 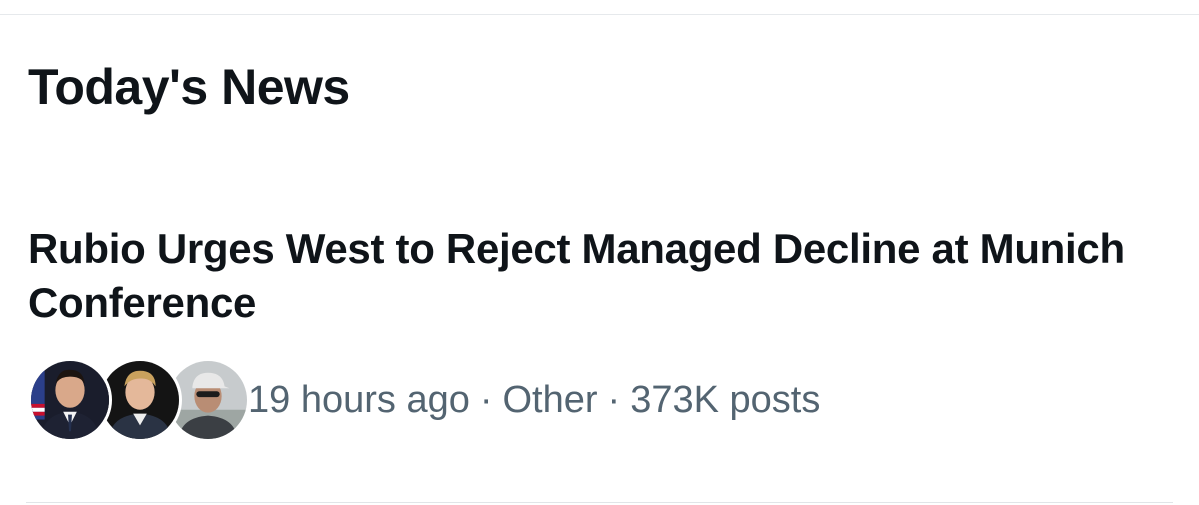 I want to click on section-title: Today's News, so click(x=189, y=87).